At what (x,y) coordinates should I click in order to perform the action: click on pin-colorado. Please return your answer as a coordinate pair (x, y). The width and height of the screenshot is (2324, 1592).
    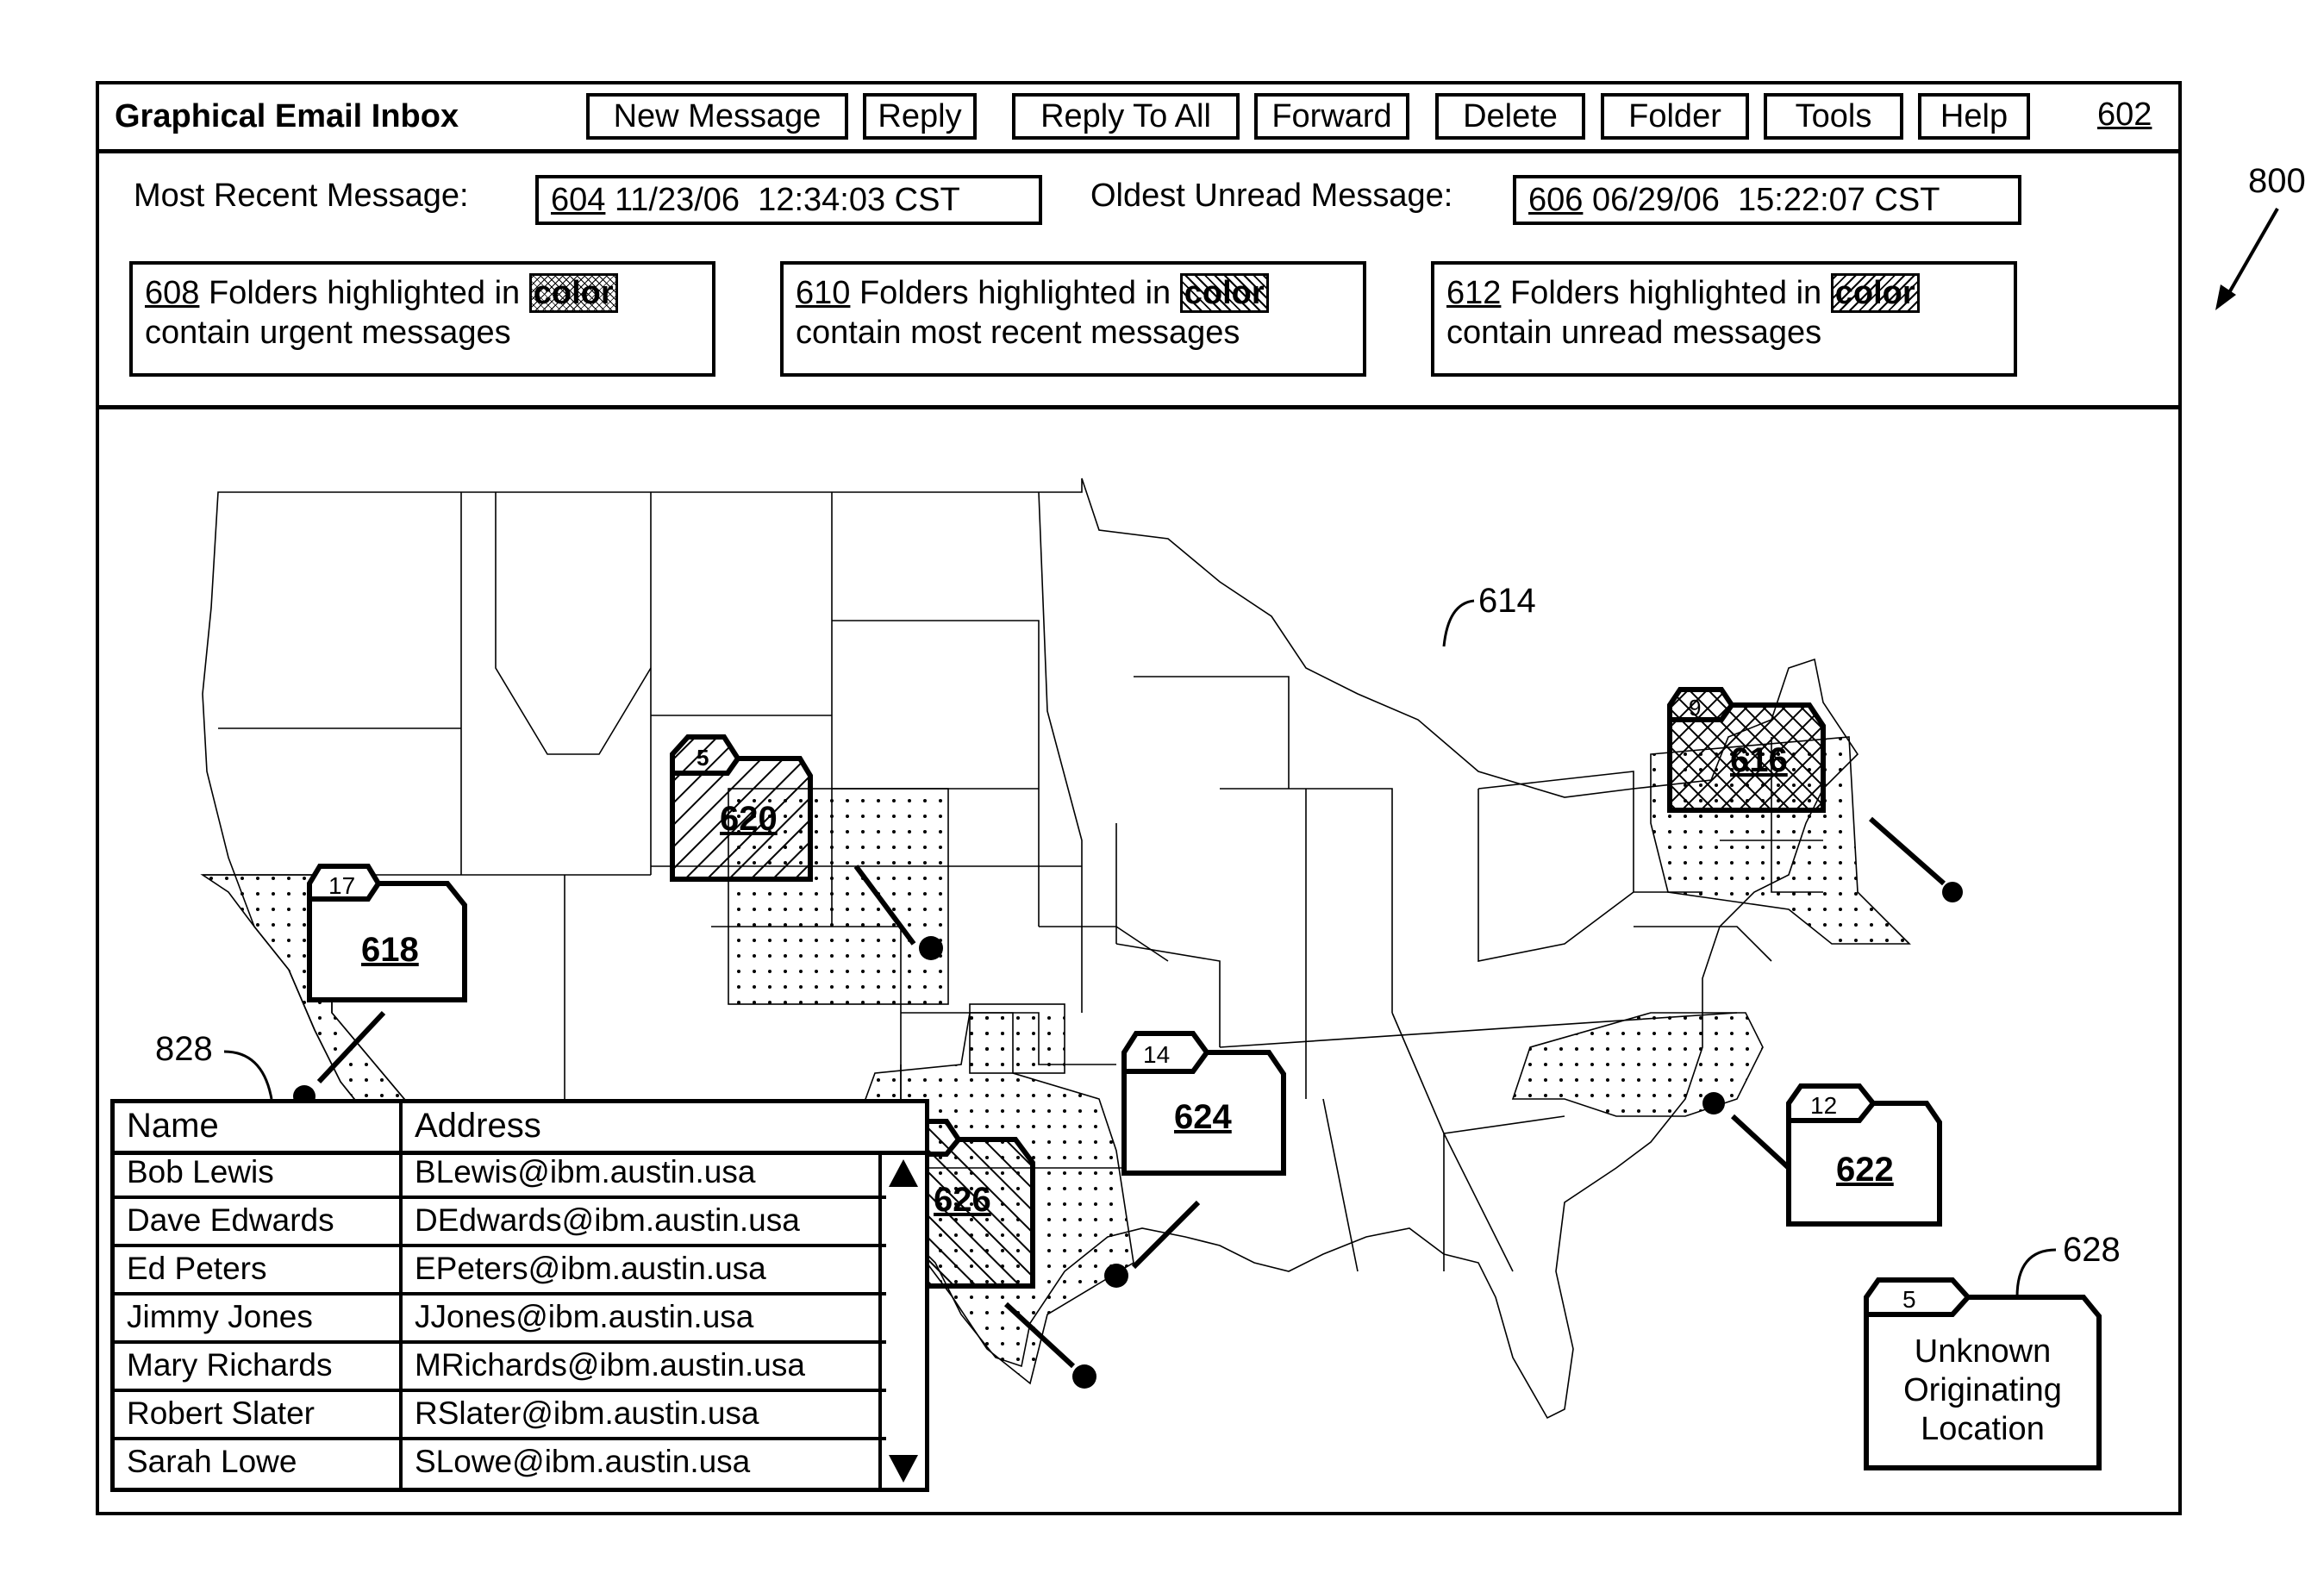
    Looking at the image, I should click on (931, 948).